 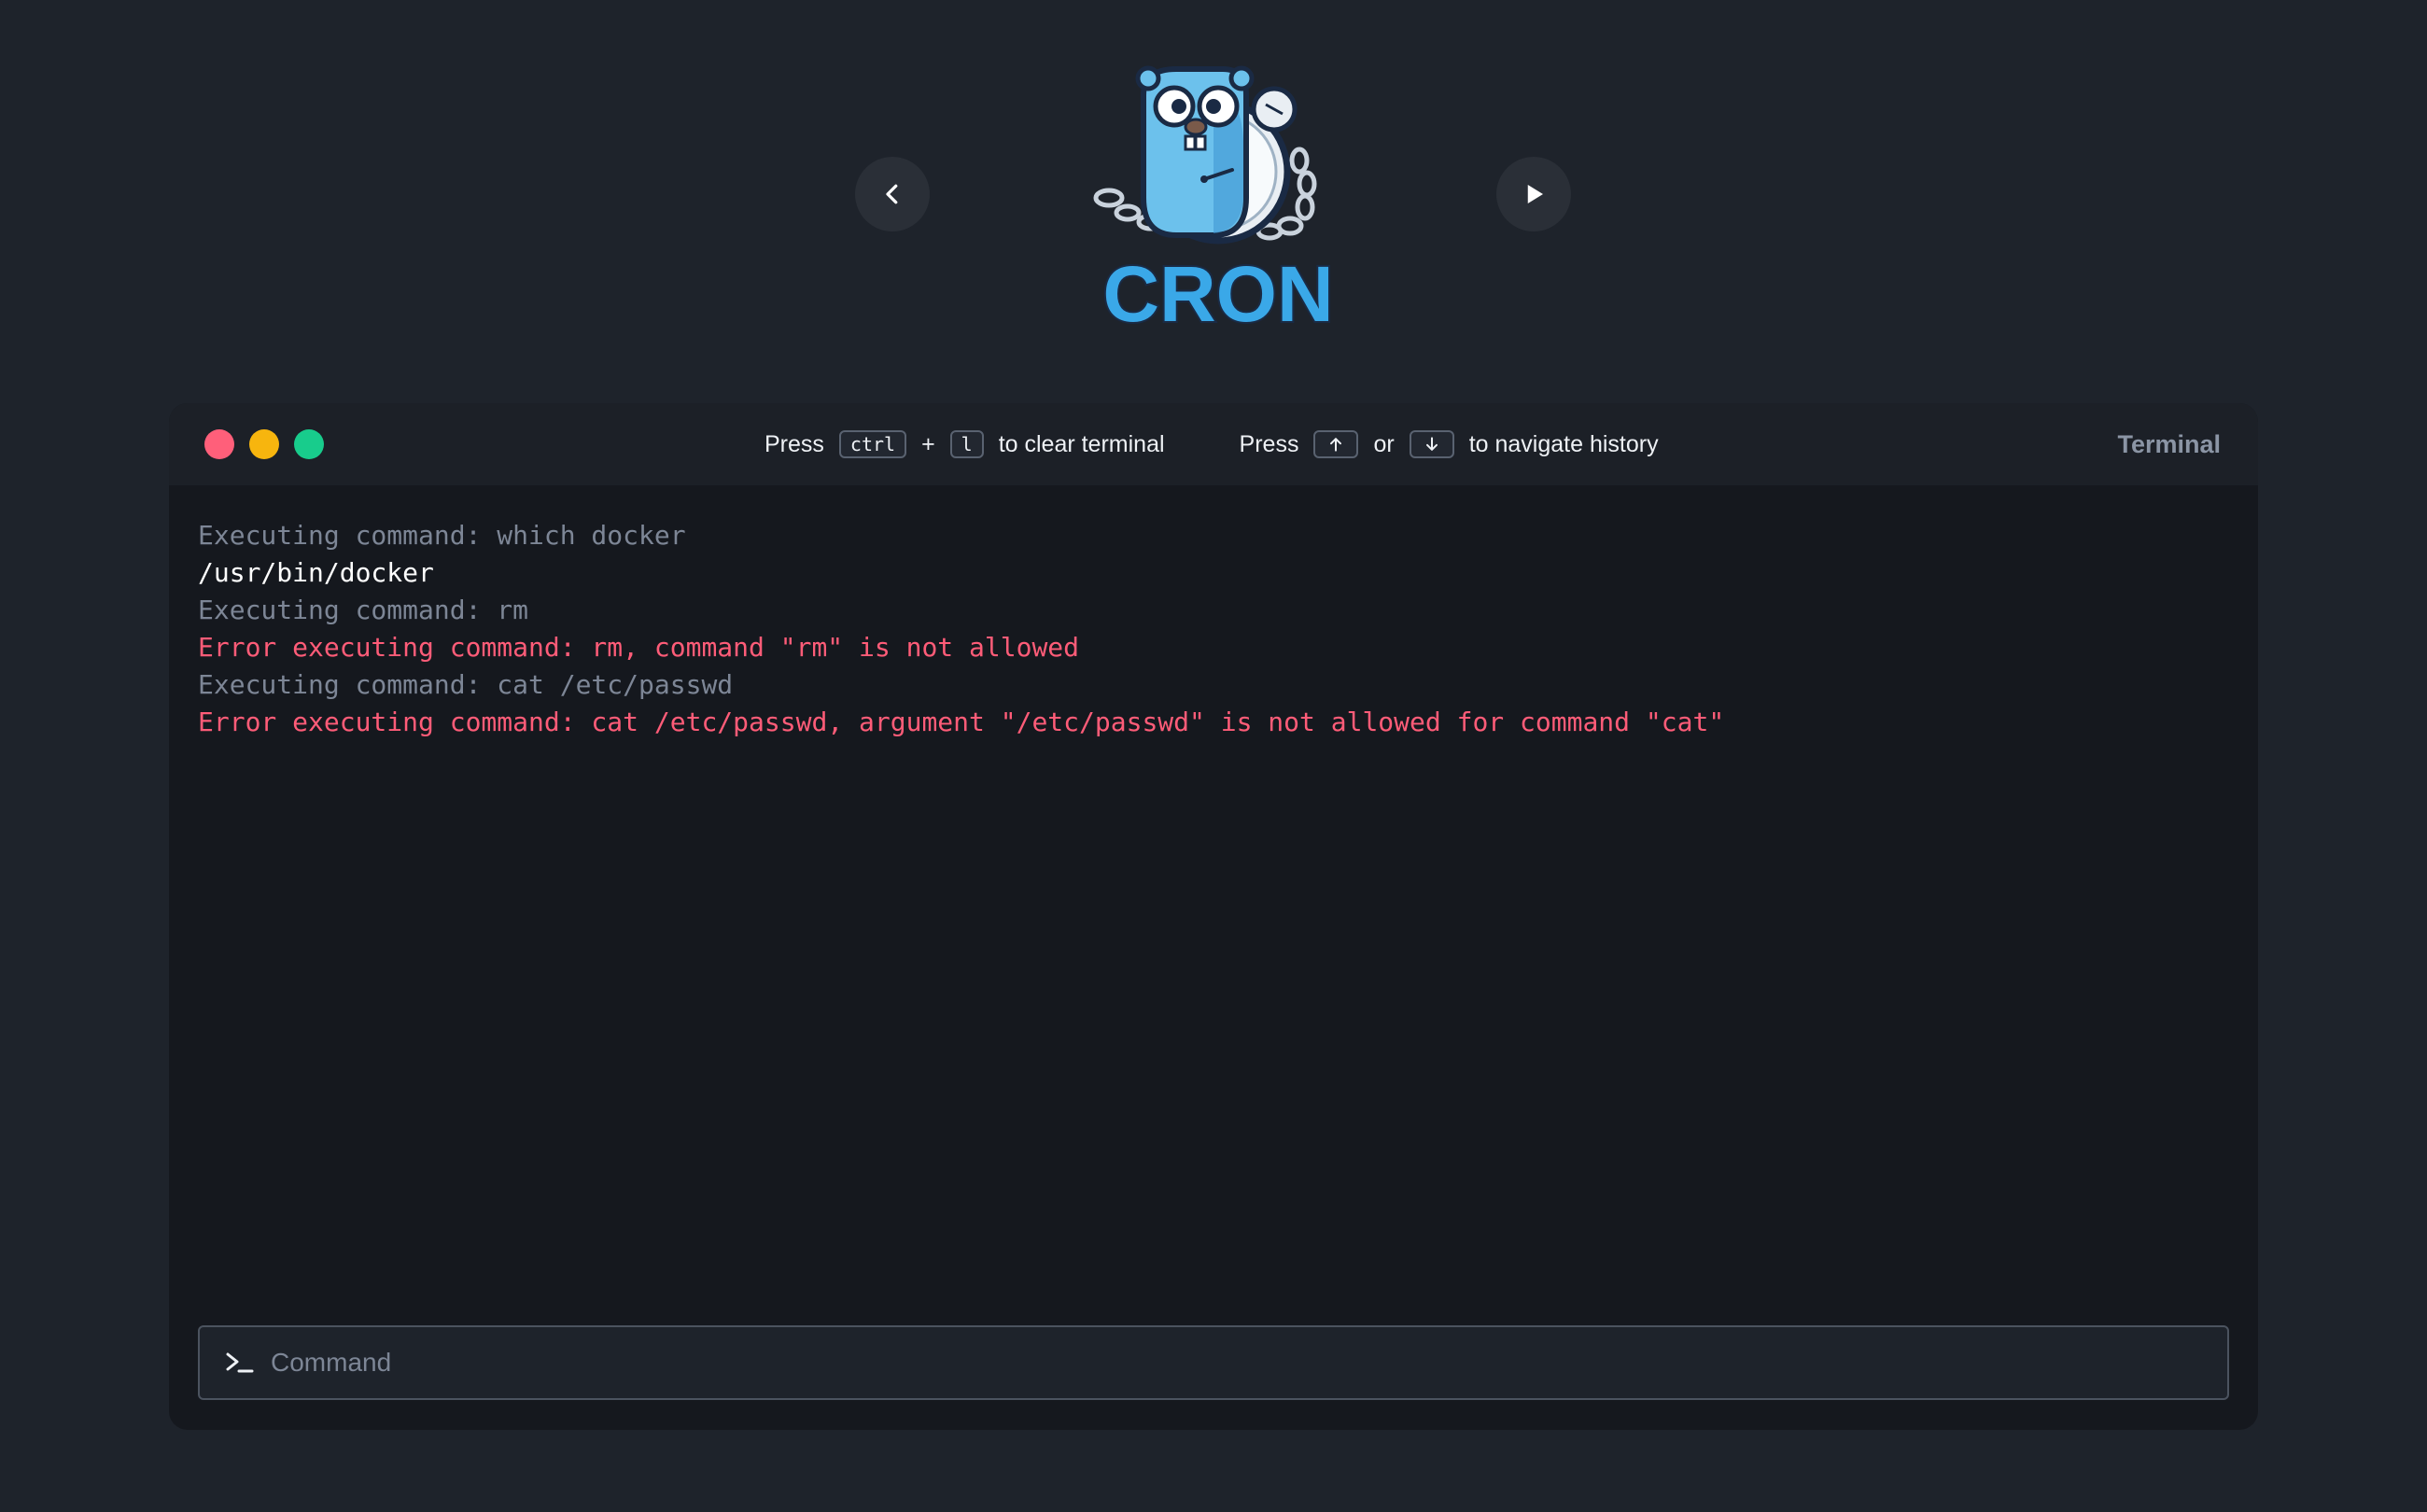 What do you see at coordinates (1563, 443) in the screenshot?
I see `history-hint-suffix: to navigate history` at bounding box center [1563, 443].